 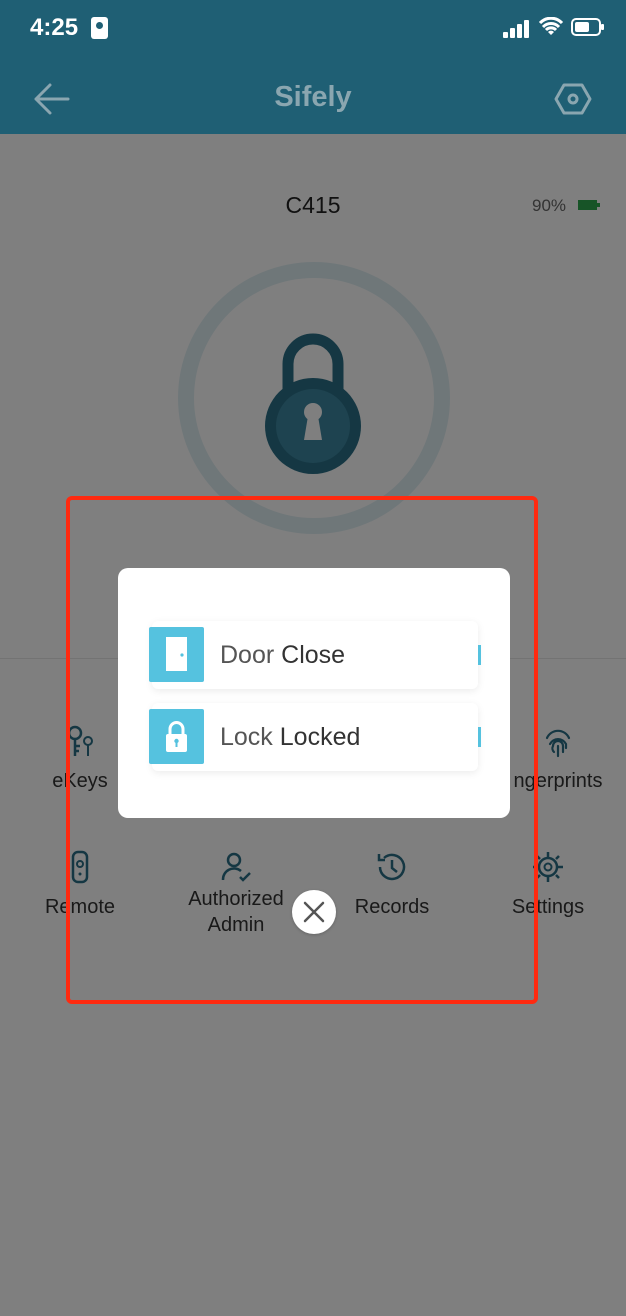 I want to click on app-header: Sifely, so click(x=313, y=97).